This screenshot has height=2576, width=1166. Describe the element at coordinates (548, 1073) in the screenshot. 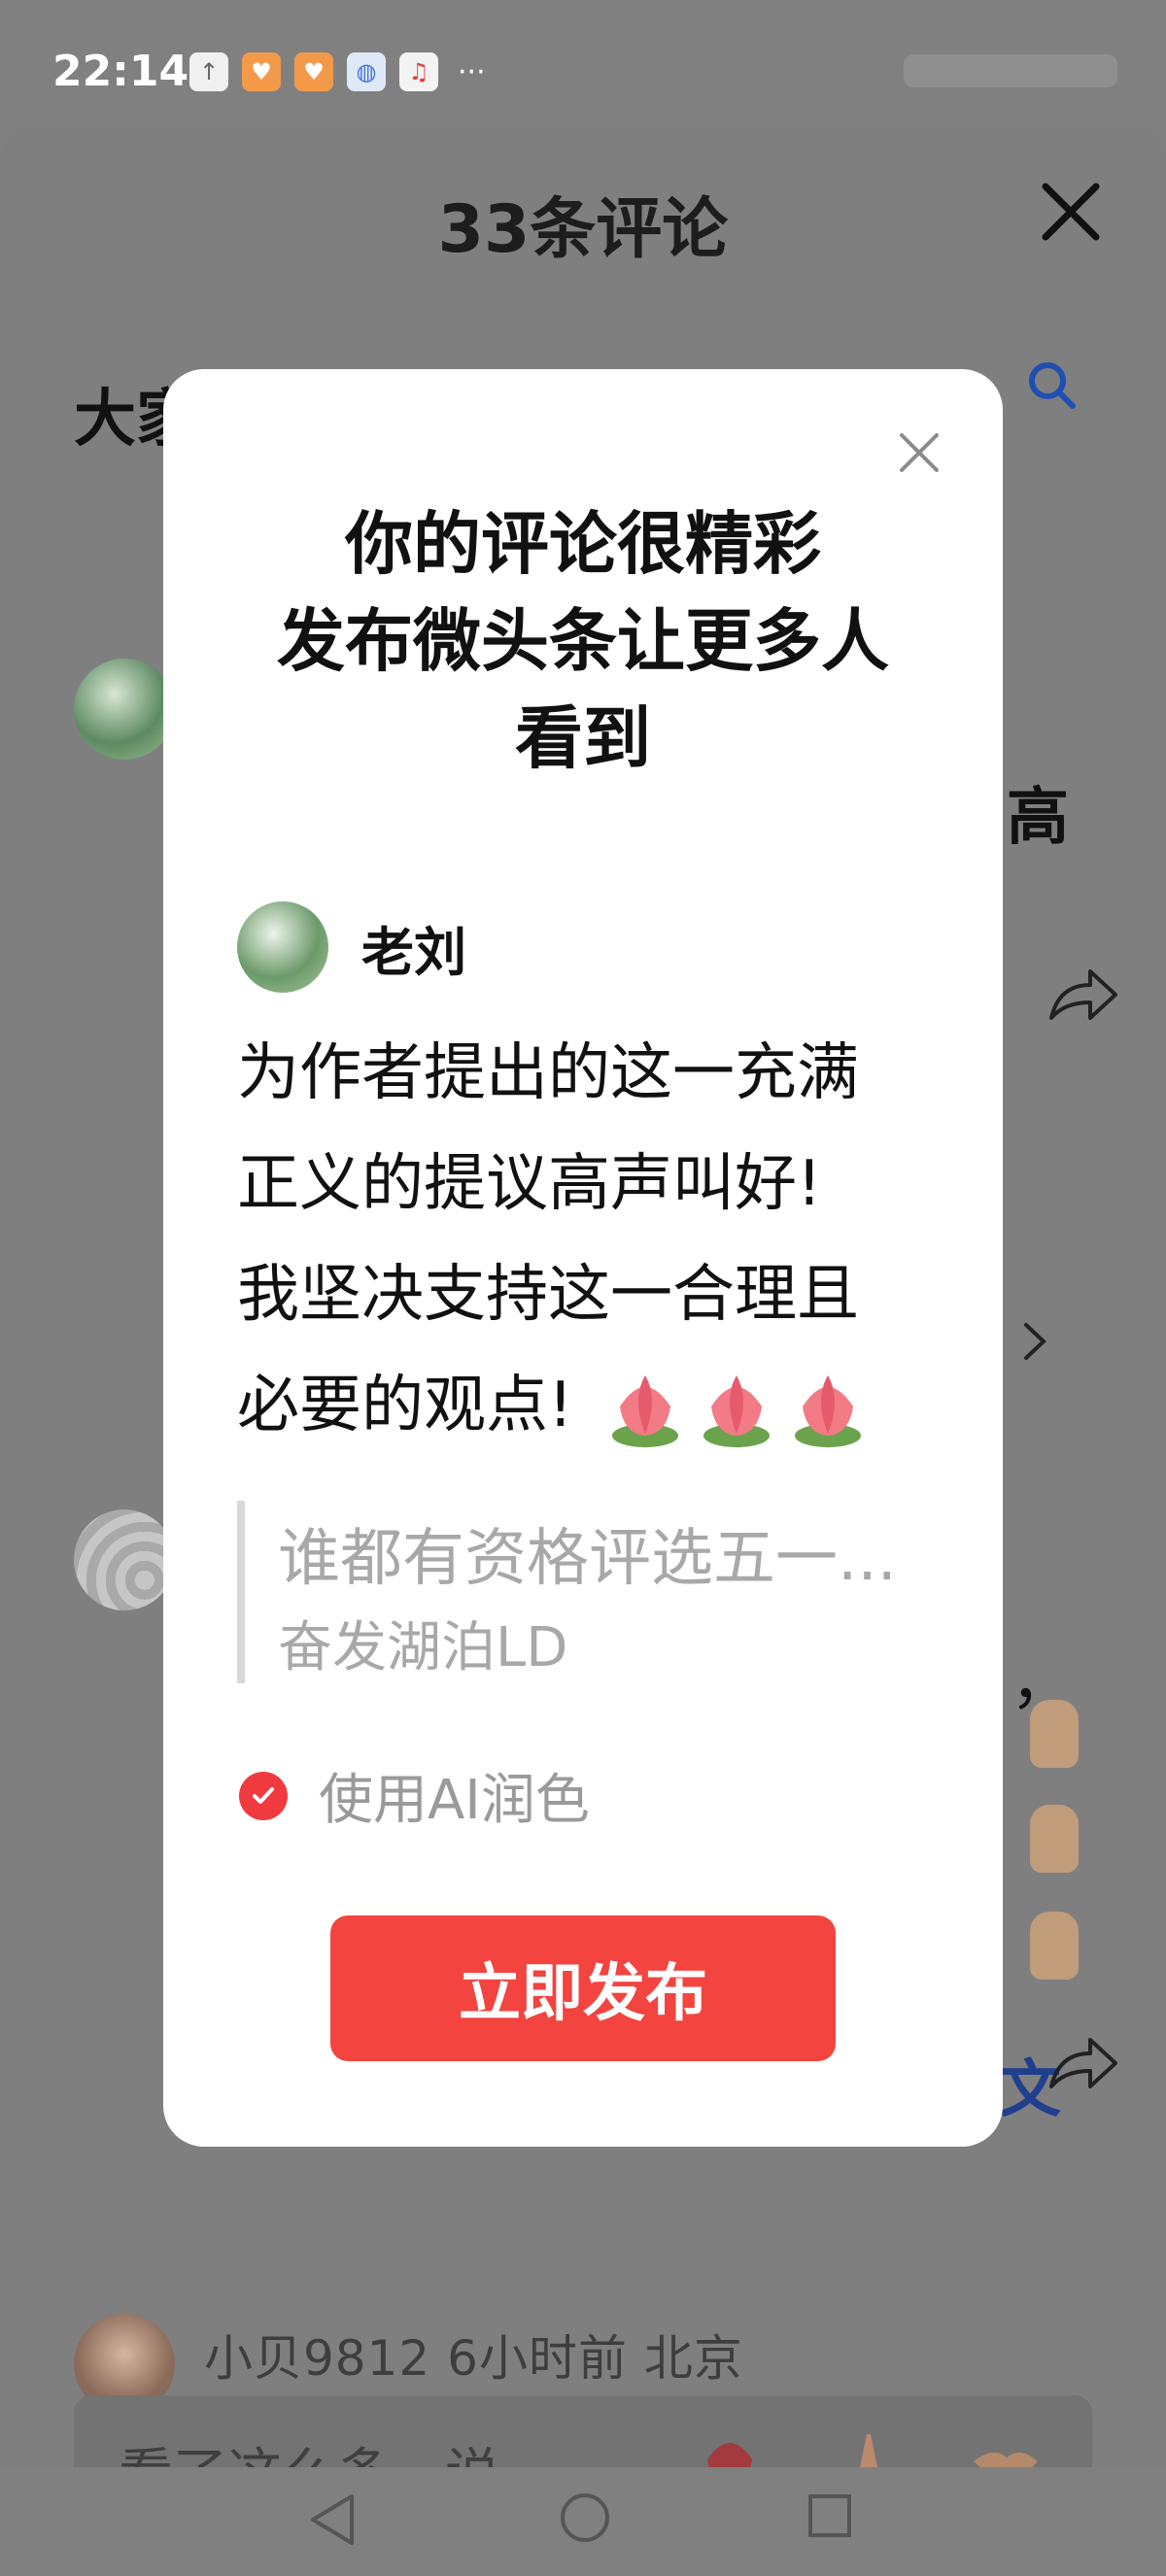

I see `comment-line: 为作者提出的这一充满` at that location.